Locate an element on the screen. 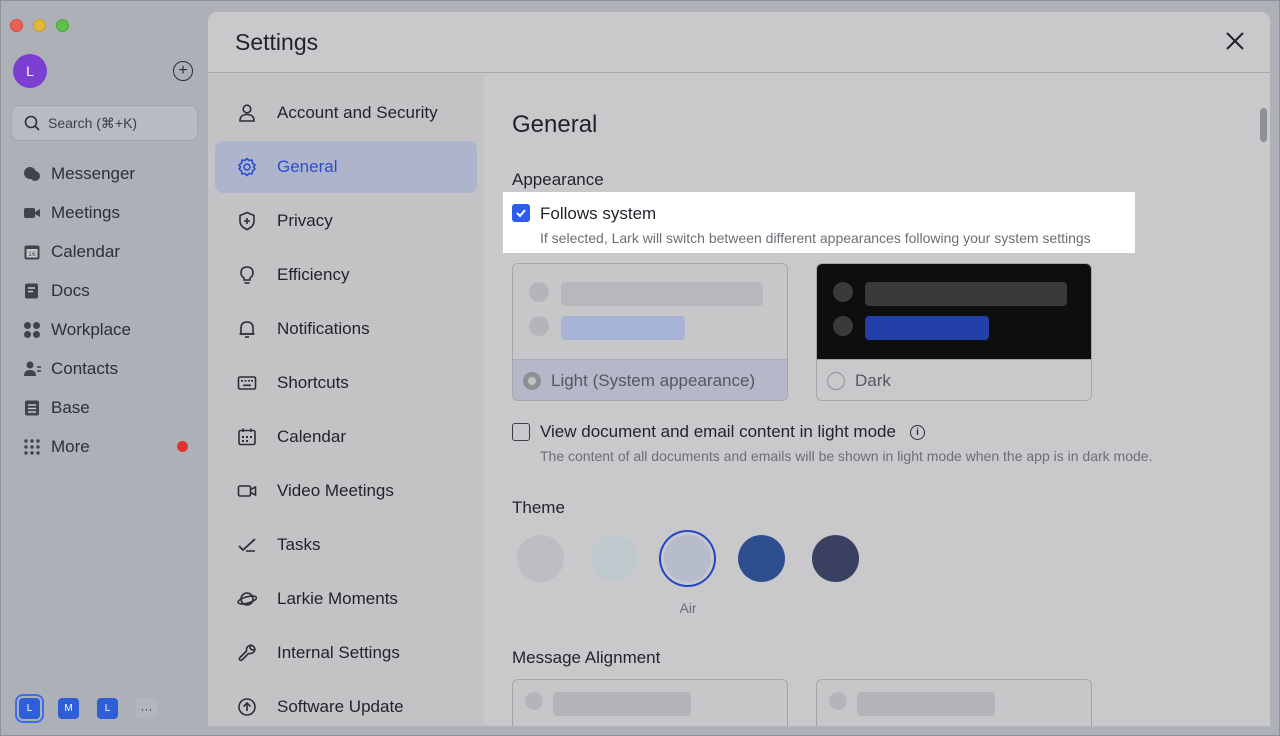 This screenshot has height=736, width=1280. sidebar-item-more: More is located at coordinates (104, 446).